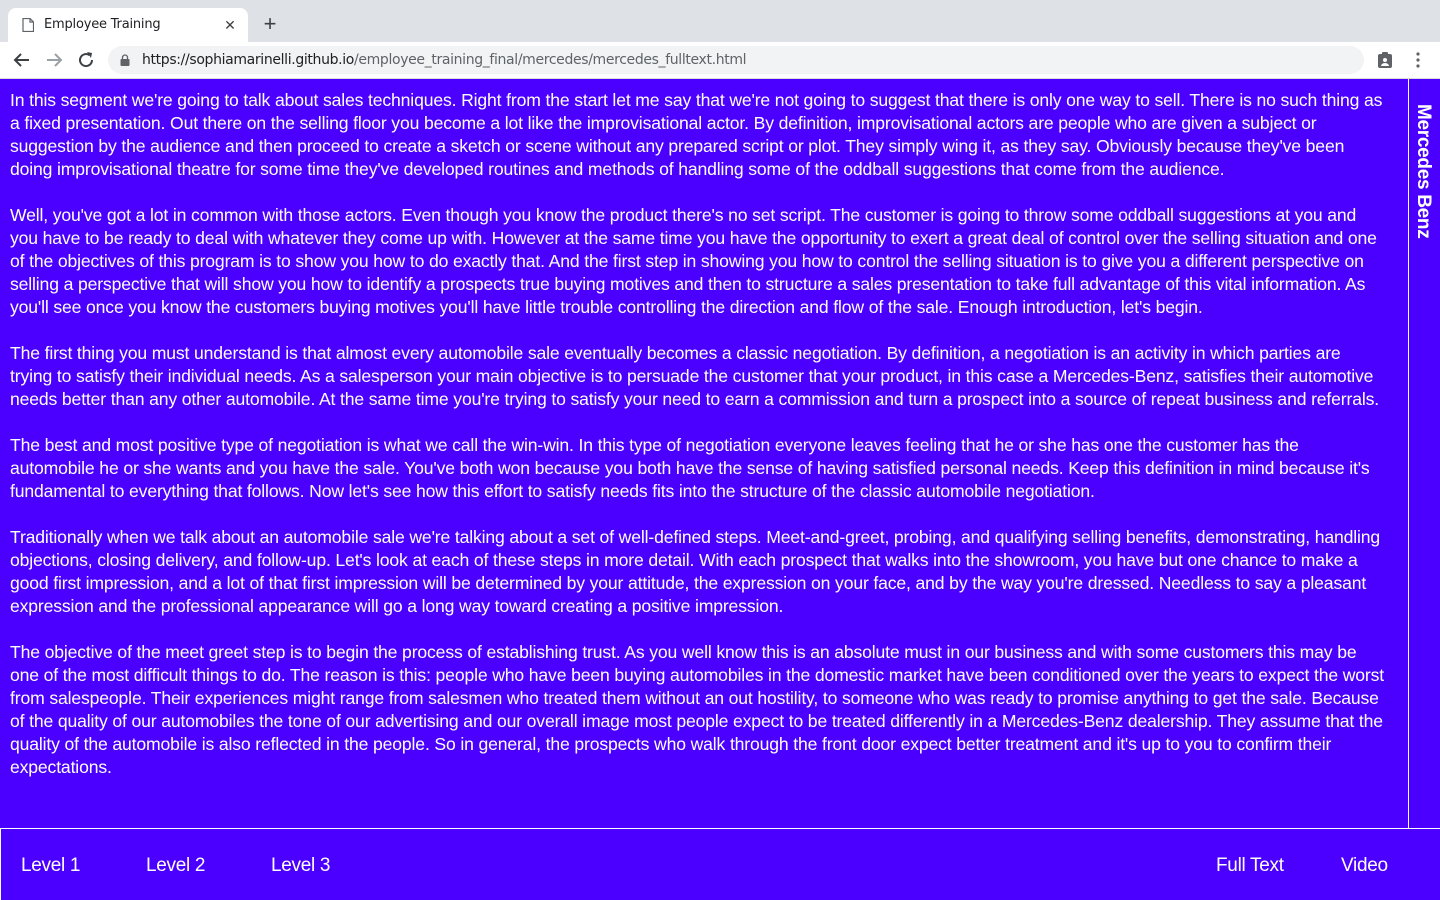 Image resolution: width=1440 pixels, height=900 pixels. What do you see at coordinates (175, 866) in the screenshot?
I see `nav-level-2: Level 2` at bounding box center [175, 866].